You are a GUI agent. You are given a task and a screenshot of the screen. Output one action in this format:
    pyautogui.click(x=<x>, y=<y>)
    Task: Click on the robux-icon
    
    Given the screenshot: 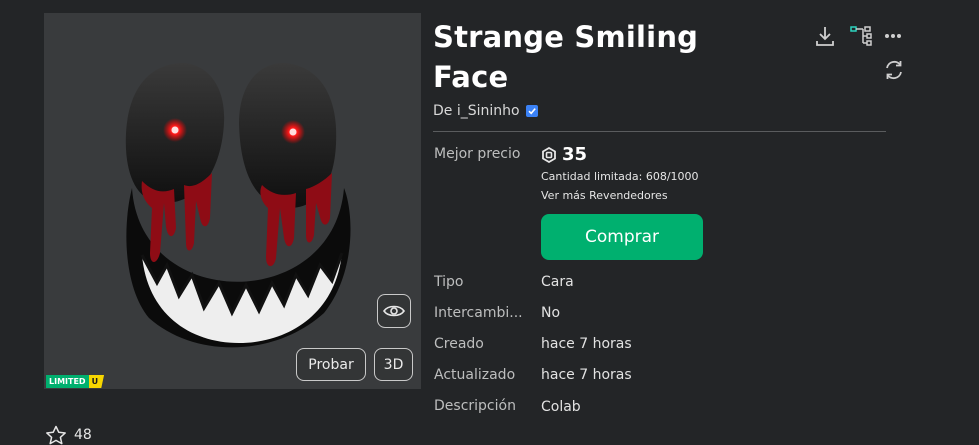 What is the action you would take?
    pyautogui.click(x=549, y=154)
    